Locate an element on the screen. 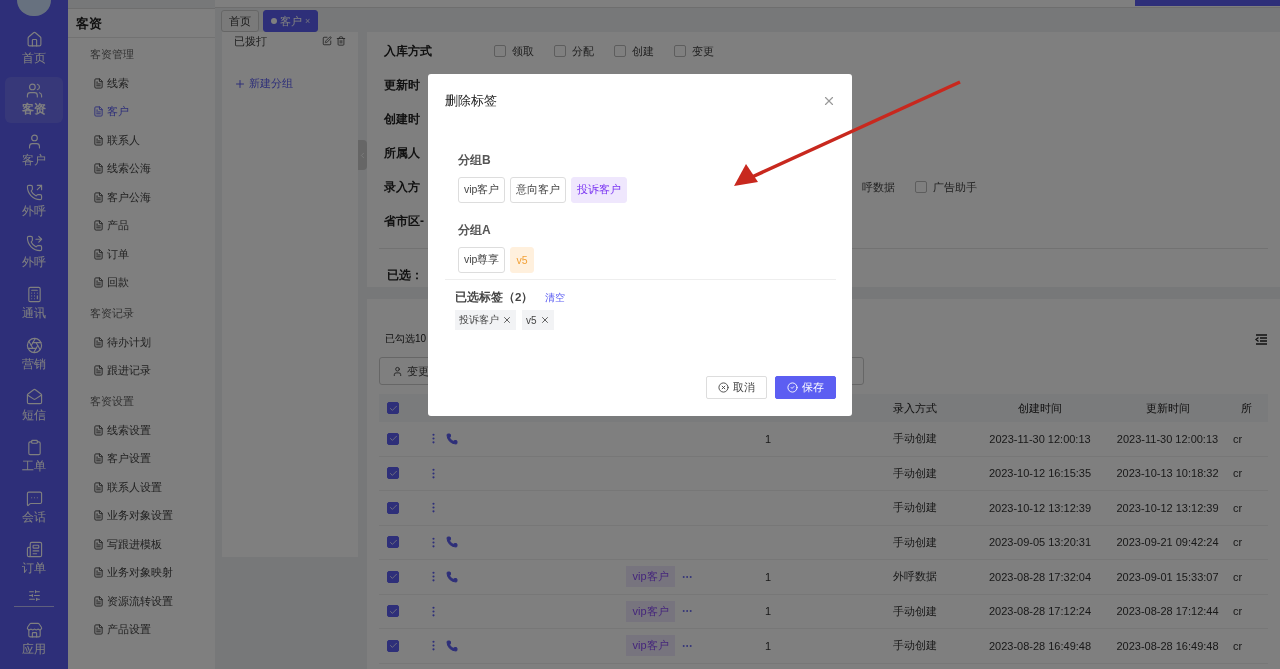  close-circle-icon is located at coordinates (723, 387).